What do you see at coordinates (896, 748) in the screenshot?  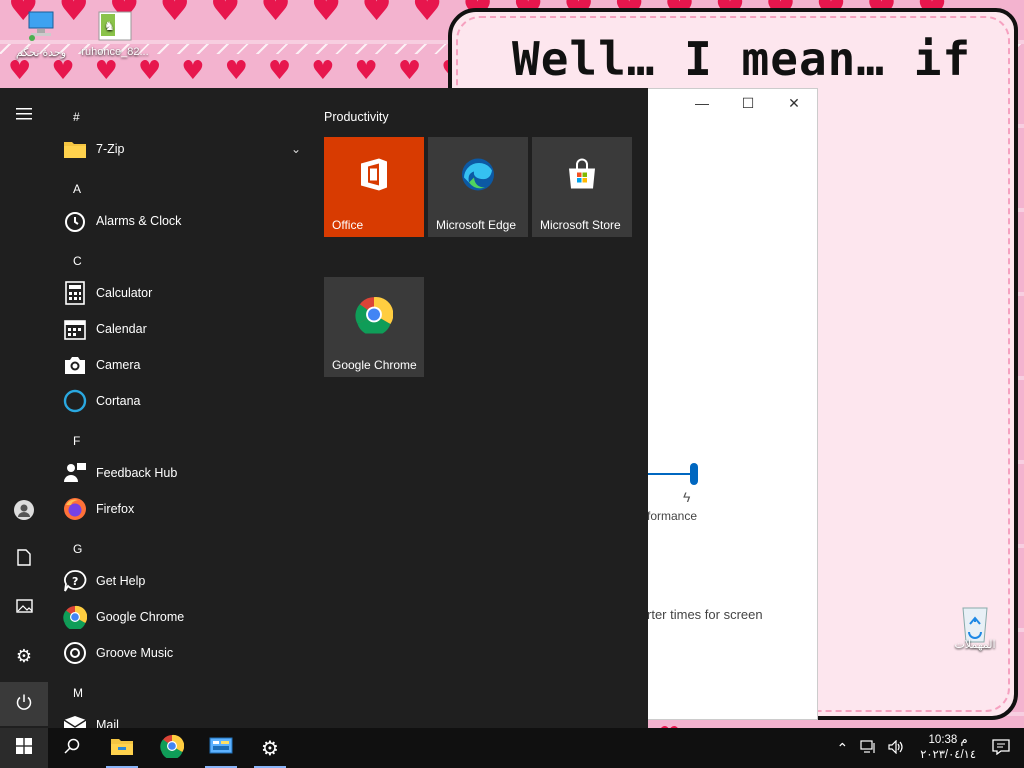 I see `volume-icon` at bounding box center [896, 748].